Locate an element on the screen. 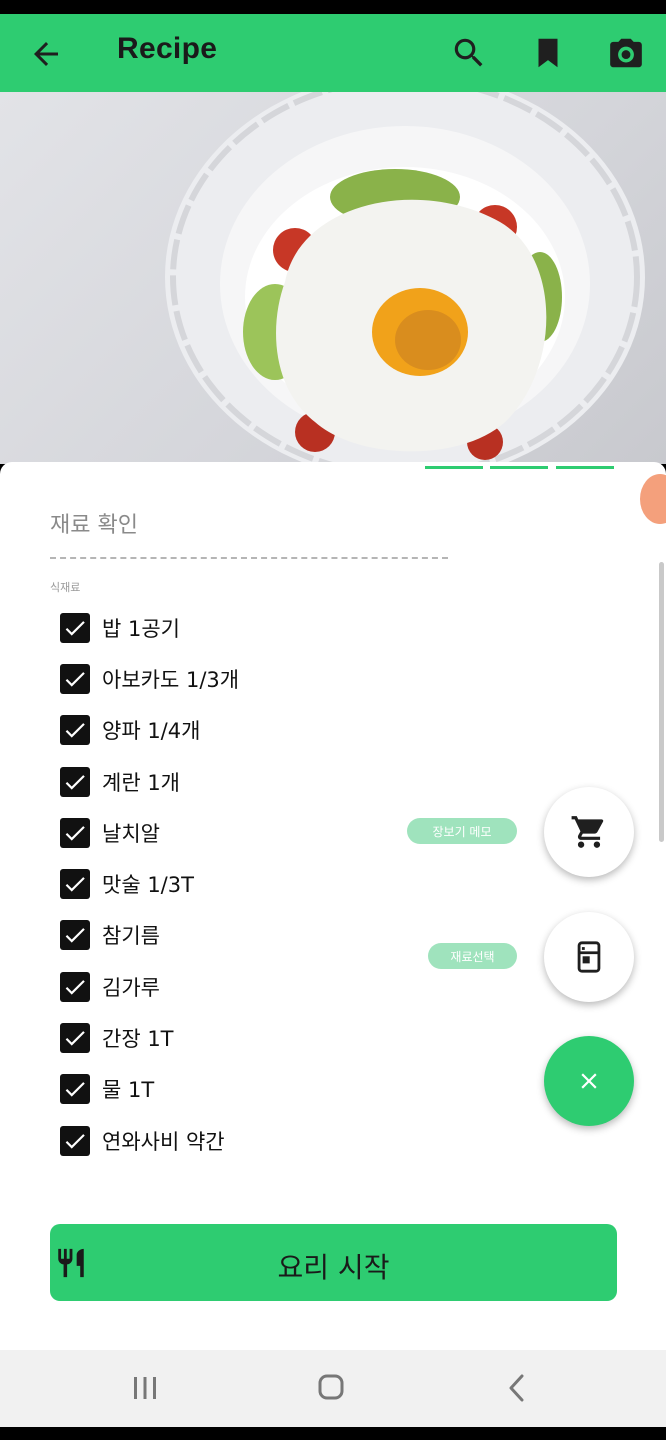  ingredient-item: 아보카도 1/3개 is located at coordinates (149, 678).